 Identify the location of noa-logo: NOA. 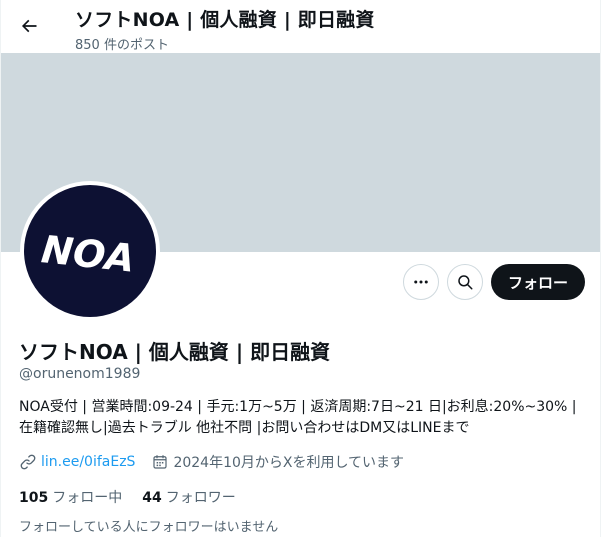
(88, 254).